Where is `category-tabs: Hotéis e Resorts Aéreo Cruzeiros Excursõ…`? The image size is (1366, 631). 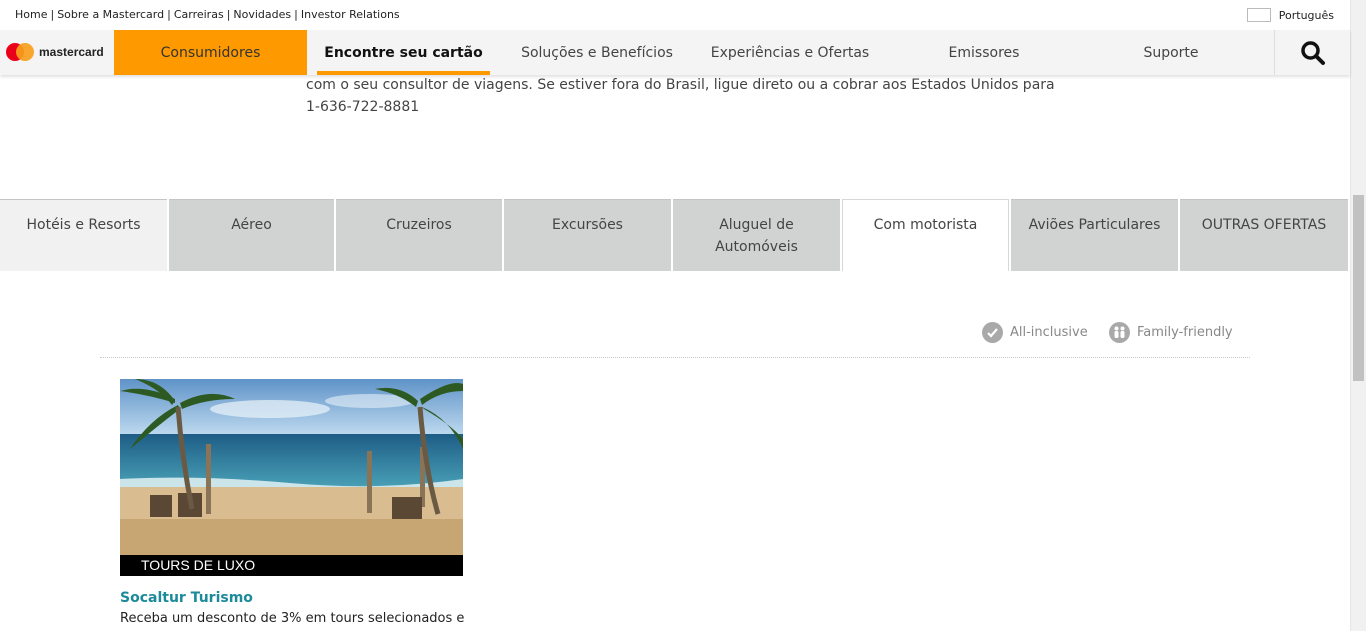
category-tabs: Hotéis e Resorts Aéreo Cruzeiros Excursõ… is located at coordinates (675, 235).